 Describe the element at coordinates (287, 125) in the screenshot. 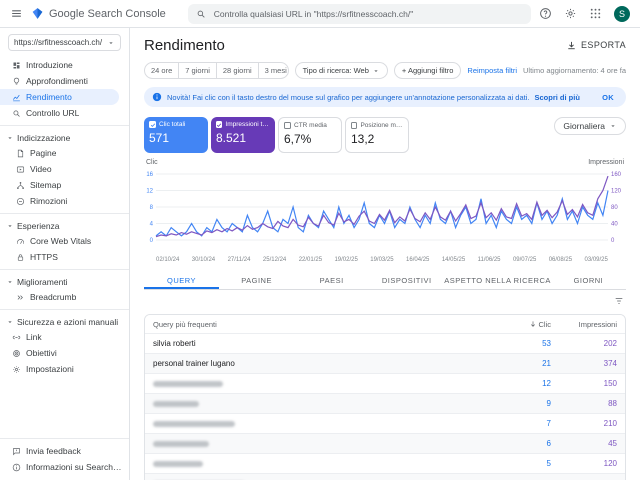

I see `metric-checkbox-ctr` at that location.